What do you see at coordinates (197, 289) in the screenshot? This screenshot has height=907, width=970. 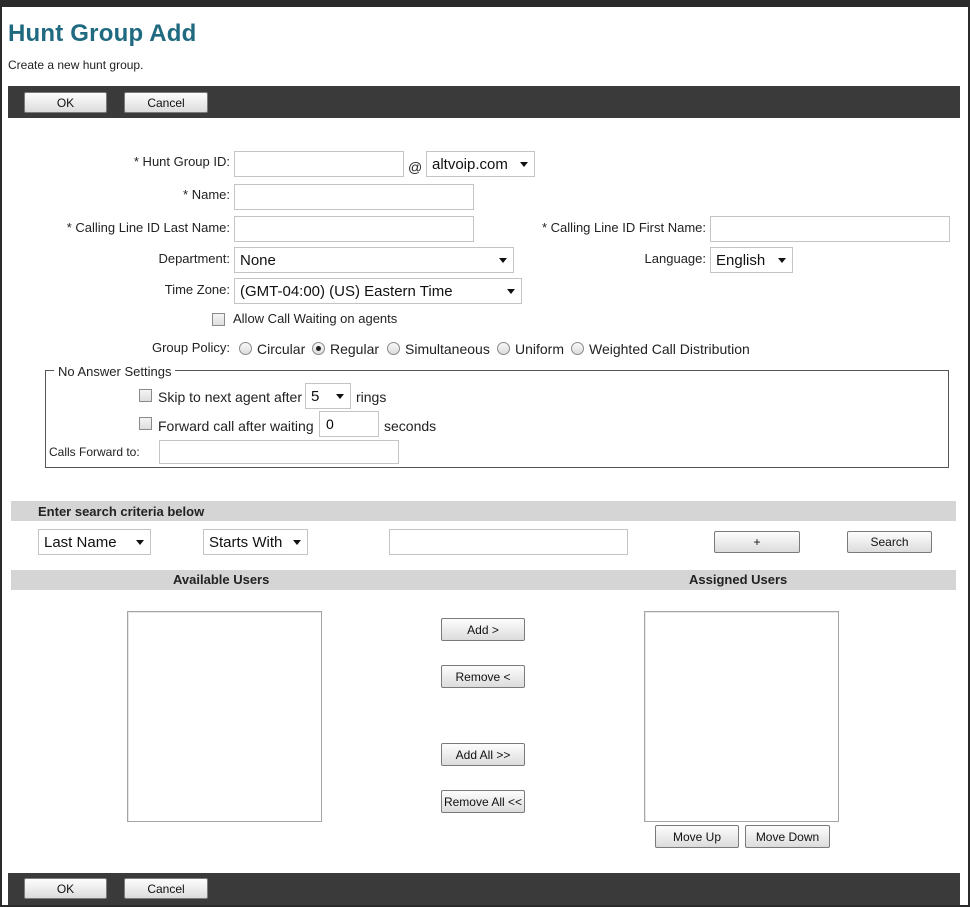 I see `time-zone-label: Time Zone:` at bounding box center [197, 289].